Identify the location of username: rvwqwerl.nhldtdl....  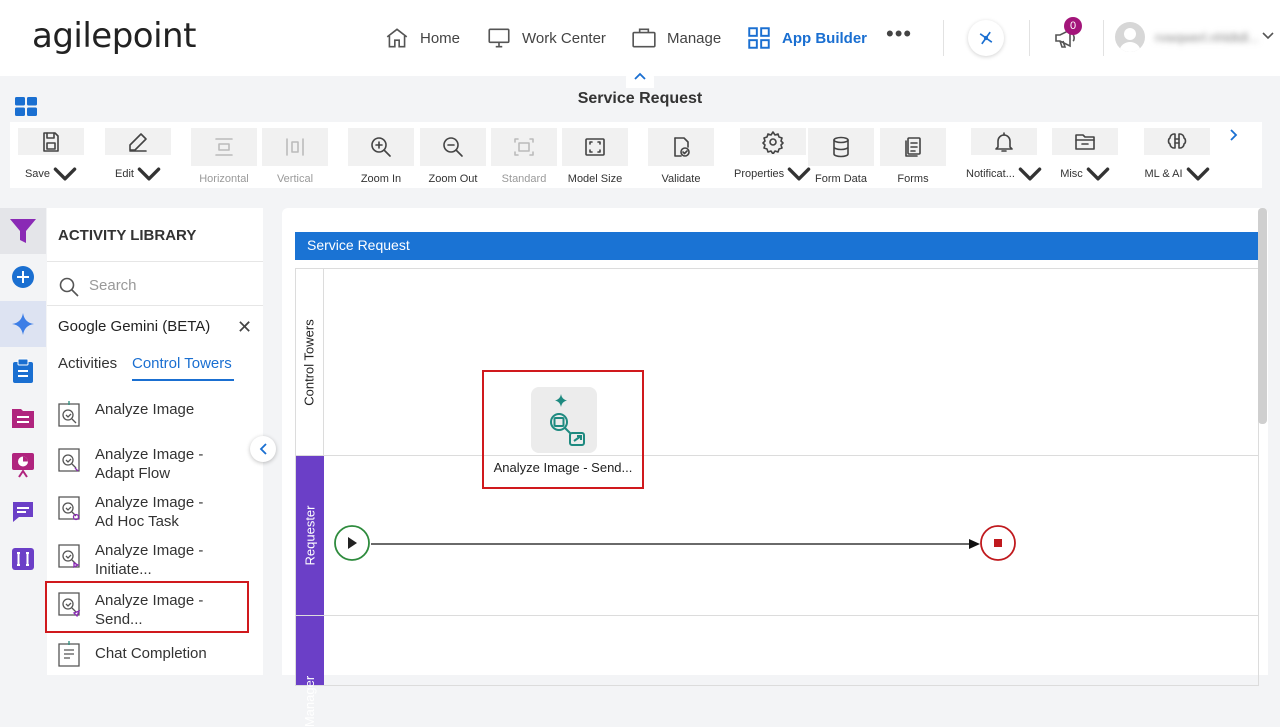
(1207, 37).